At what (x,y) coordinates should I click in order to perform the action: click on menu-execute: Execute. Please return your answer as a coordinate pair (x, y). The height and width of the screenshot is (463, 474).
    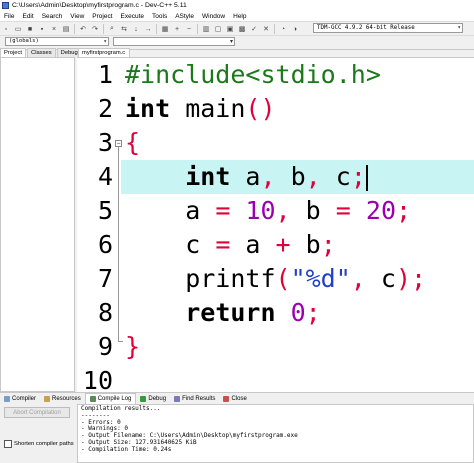
    Looking at the image, I should click on (133, 16).